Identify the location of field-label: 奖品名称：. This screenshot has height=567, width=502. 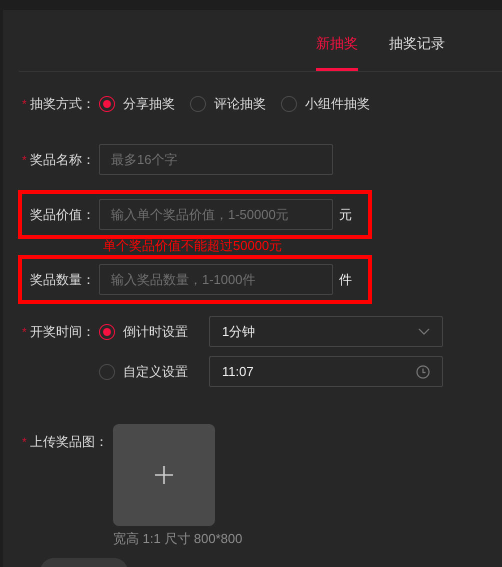
(63, 159).